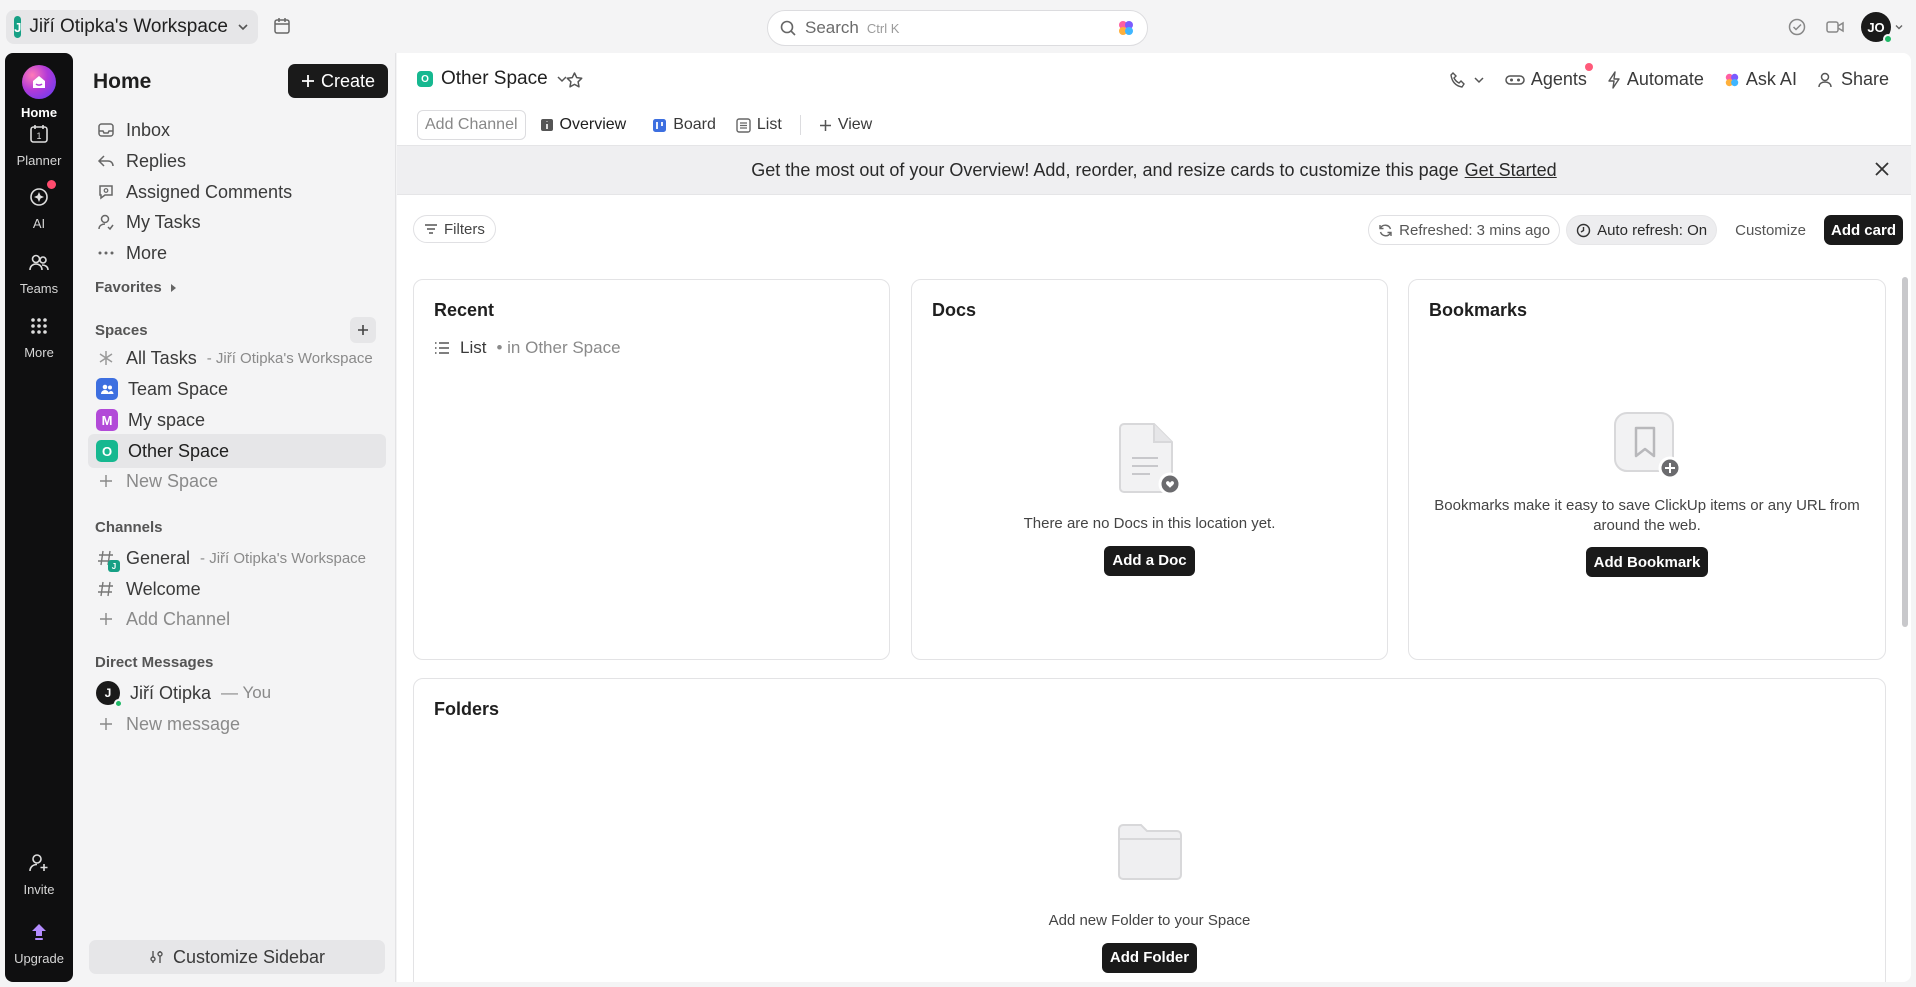 This screenshot has height=987, width=1916. I want to click on avatar: J, so click(109, 694).